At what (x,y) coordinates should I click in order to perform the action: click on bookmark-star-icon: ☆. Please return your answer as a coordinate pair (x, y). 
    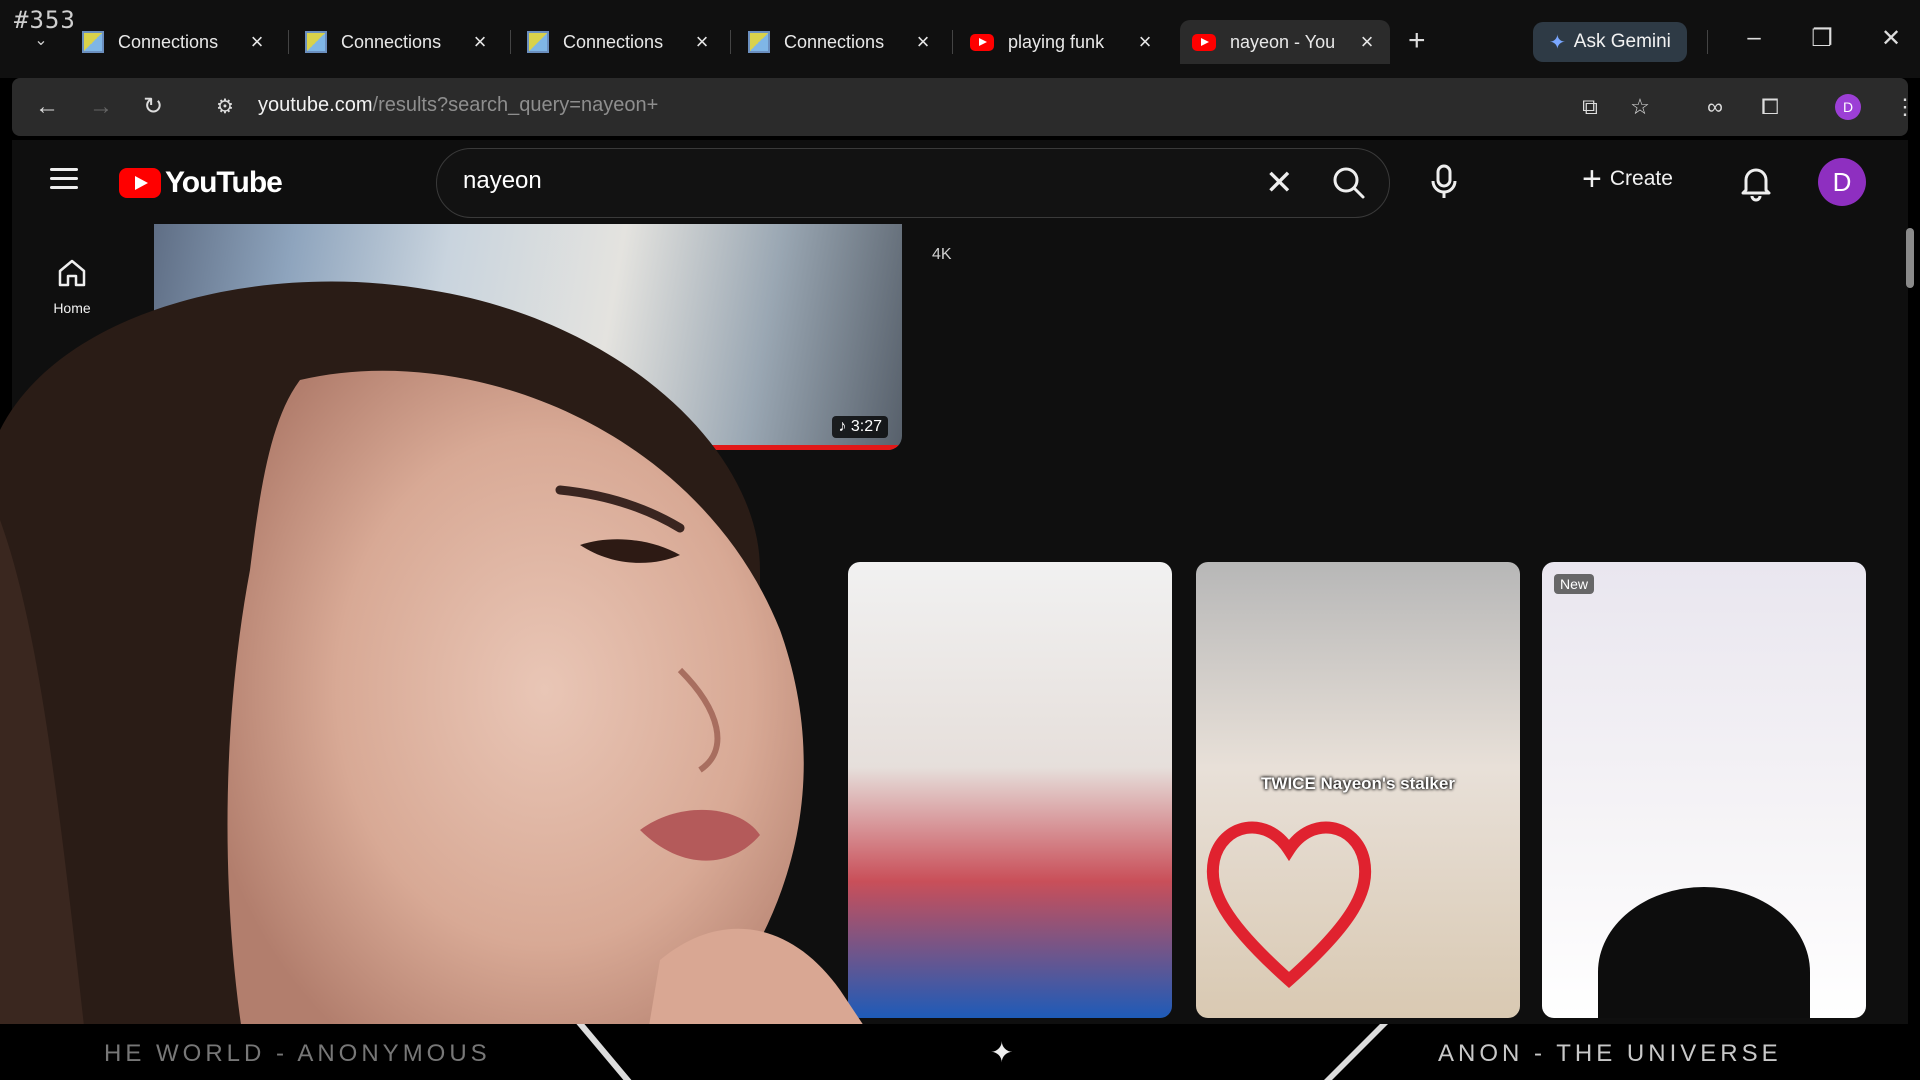
    Looking at the image, I should click on (1640, 107).